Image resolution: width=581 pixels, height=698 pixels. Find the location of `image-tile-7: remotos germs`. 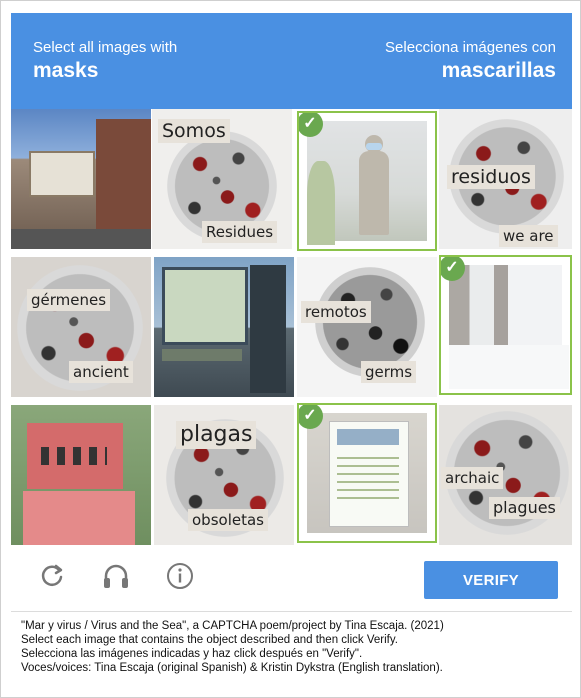

image-tile-7: remotos germs is located at coordinates (367, 327).